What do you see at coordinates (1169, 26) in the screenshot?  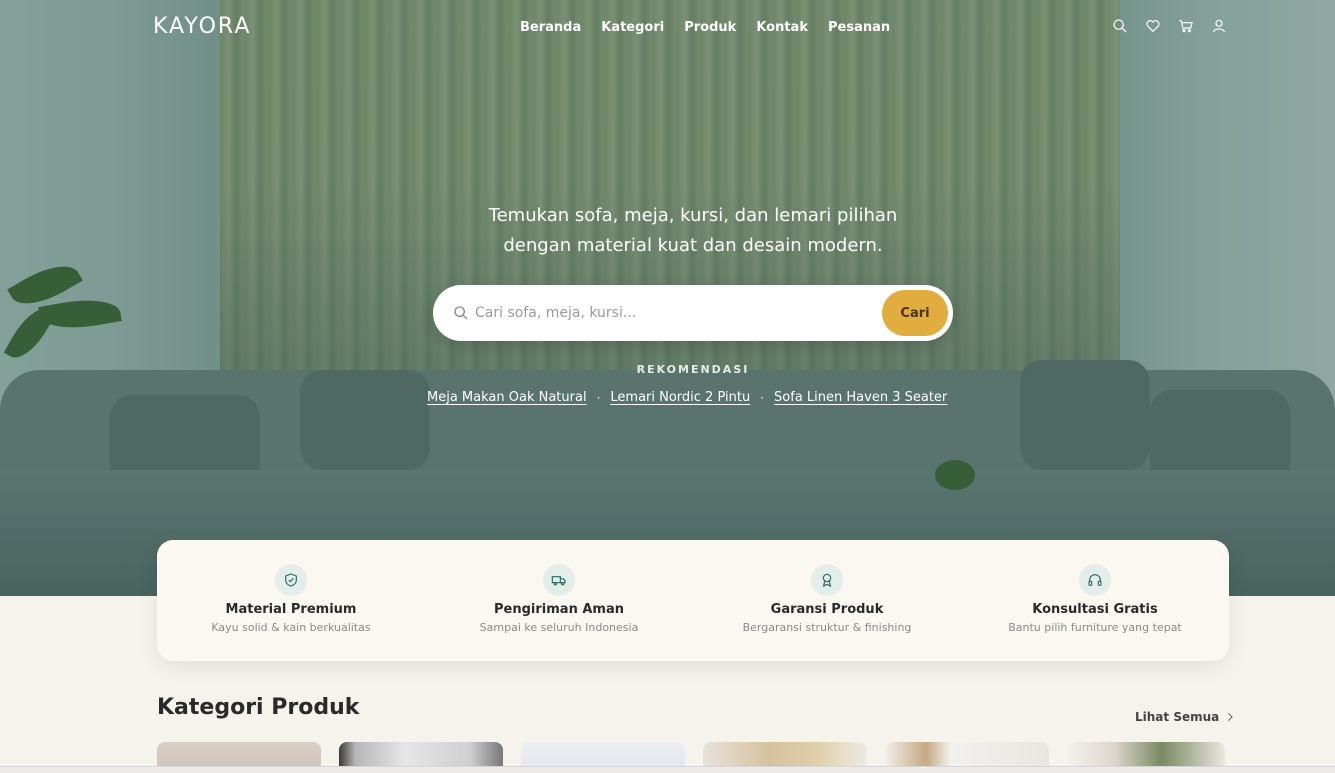 I see `nav-icons` at bounding box center [1169, 26].